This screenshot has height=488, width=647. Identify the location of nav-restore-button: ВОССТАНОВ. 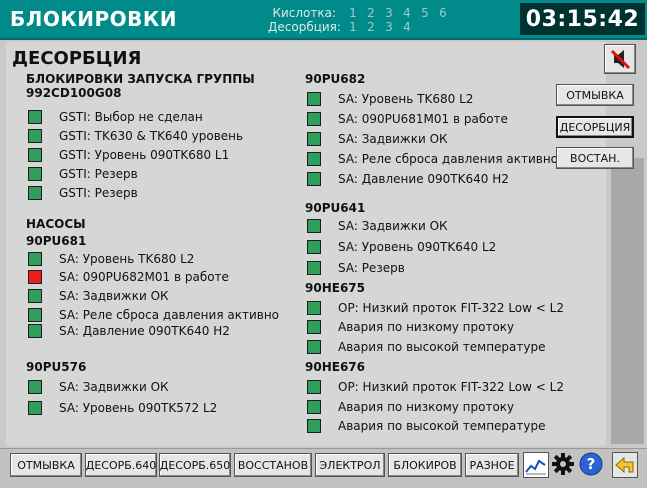
(273, 465).